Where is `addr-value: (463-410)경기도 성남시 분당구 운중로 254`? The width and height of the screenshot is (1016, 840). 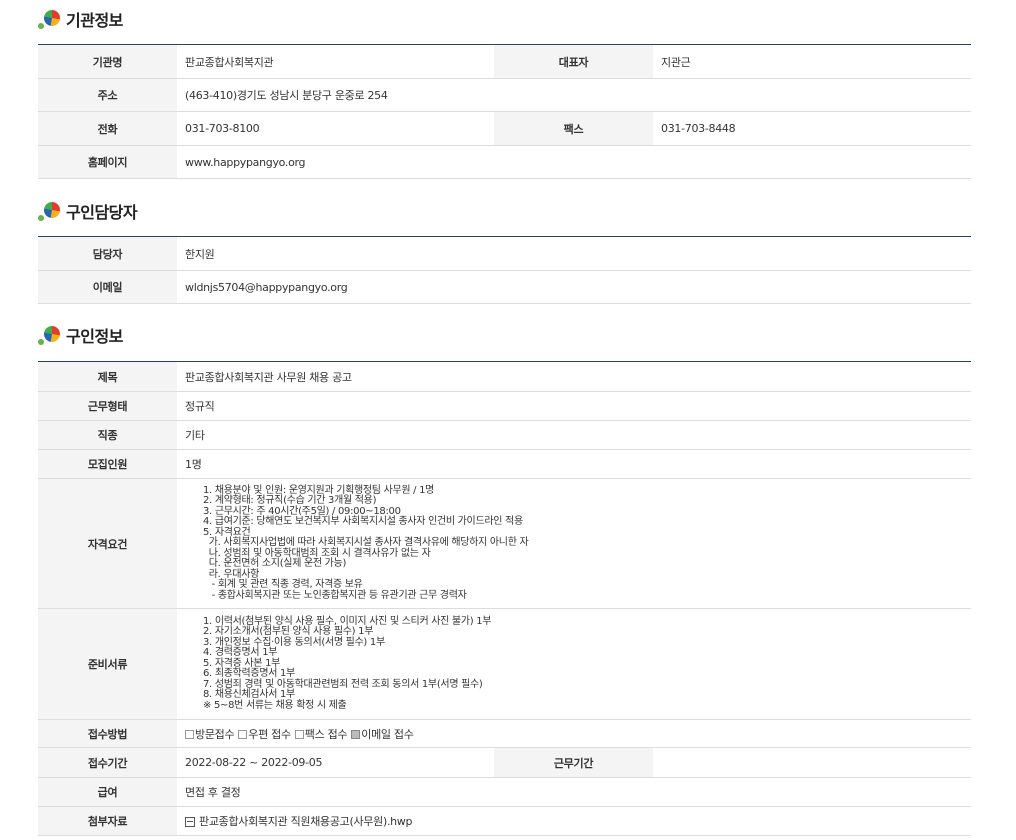
addr-value: (463-410)경기도 성남시 분당구 운중로 254 is located at coordinates (574, 95).